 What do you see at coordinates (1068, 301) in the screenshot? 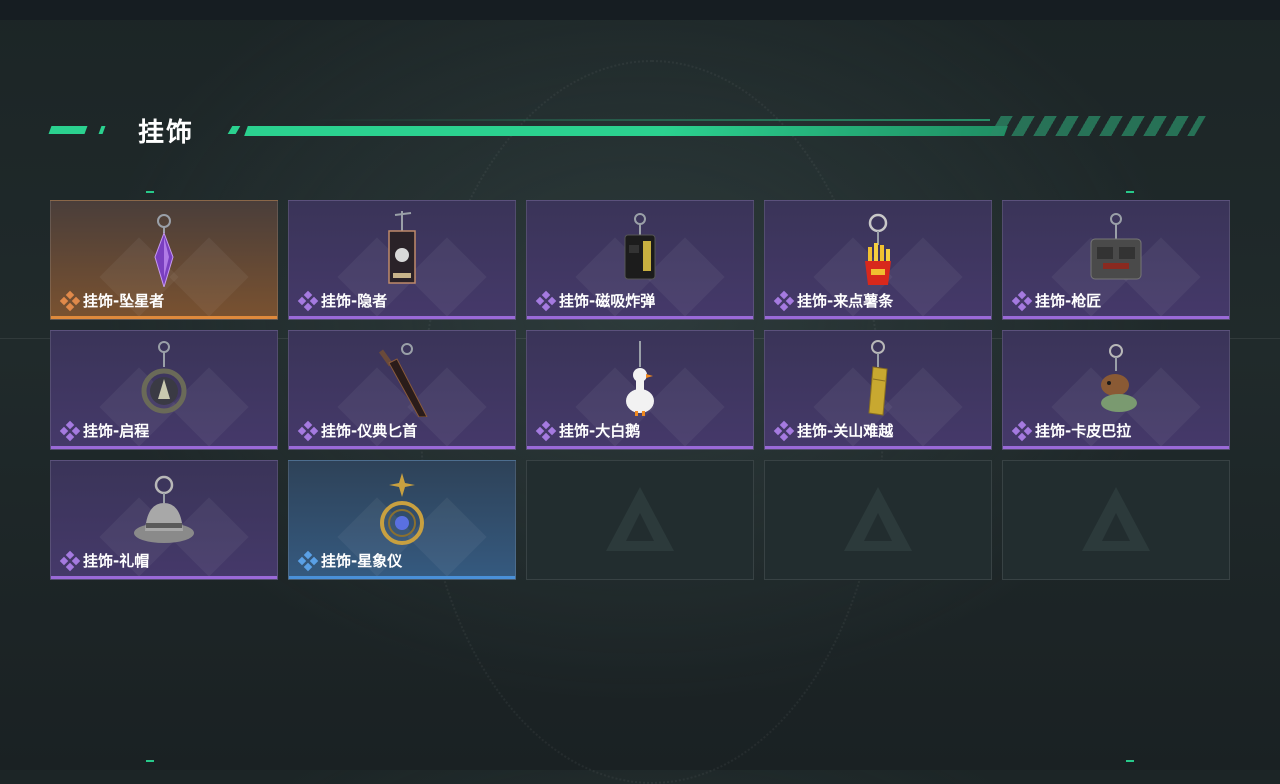
I see `item-name: 挂饰-枪匠` at bounding box center [1068, 301].